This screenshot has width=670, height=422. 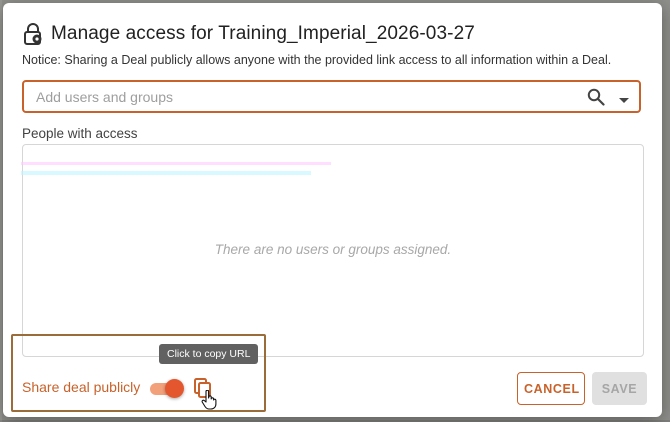 I want to click on chevron-down-icon, so click(x=624, y=97).